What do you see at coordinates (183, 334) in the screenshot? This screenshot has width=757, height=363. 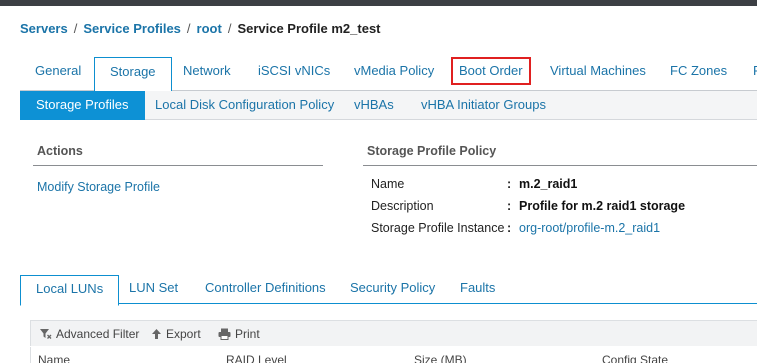 I see `export-label: Export` at bounding box center [183, 334].